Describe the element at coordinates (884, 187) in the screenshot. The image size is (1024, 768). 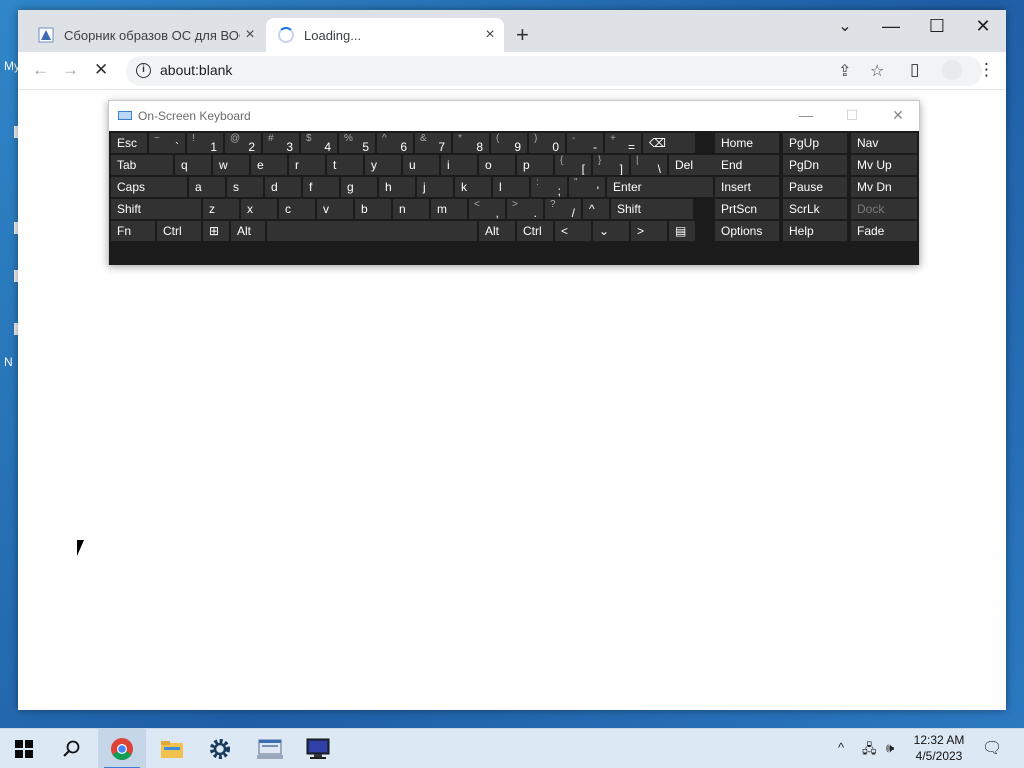
I see `key-mv-dn: Mv Dn` at that location.